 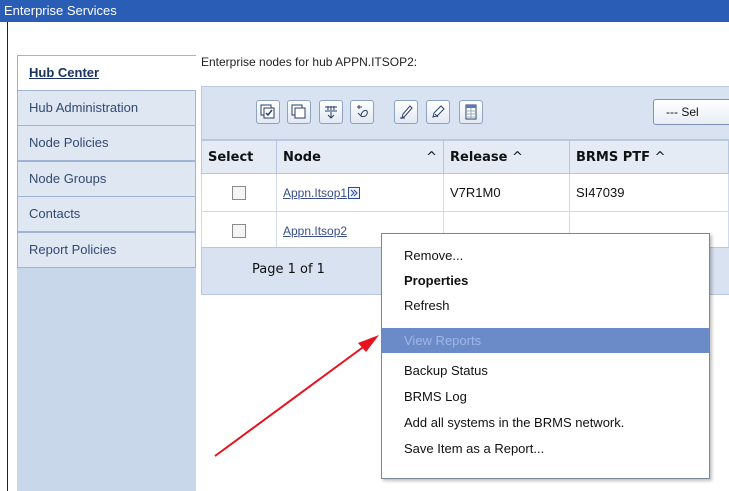 I want to click on table-row: Appn.Itsop1 V7R1M0 SI47039, so click(x=465, y=192).